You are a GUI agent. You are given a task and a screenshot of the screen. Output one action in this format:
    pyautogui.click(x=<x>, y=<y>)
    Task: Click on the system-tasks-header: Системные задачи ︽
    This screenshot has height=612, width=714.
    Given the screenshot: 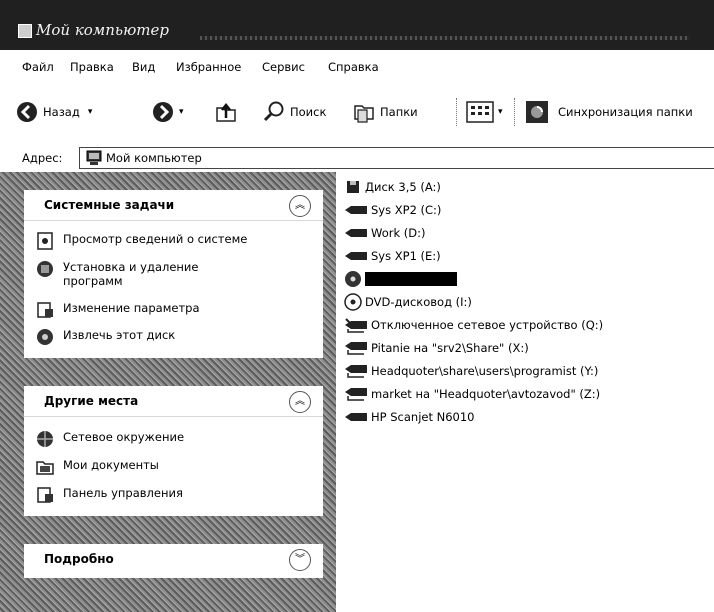 What is the action you would take?
    pyautogui.click(x=173, y=205)
    